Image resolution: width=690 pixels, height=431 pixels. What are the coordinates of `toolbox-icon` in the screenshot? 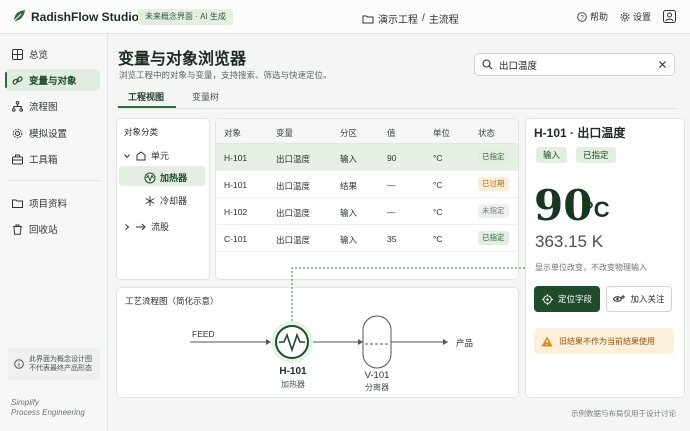 It's located at (17, 159).